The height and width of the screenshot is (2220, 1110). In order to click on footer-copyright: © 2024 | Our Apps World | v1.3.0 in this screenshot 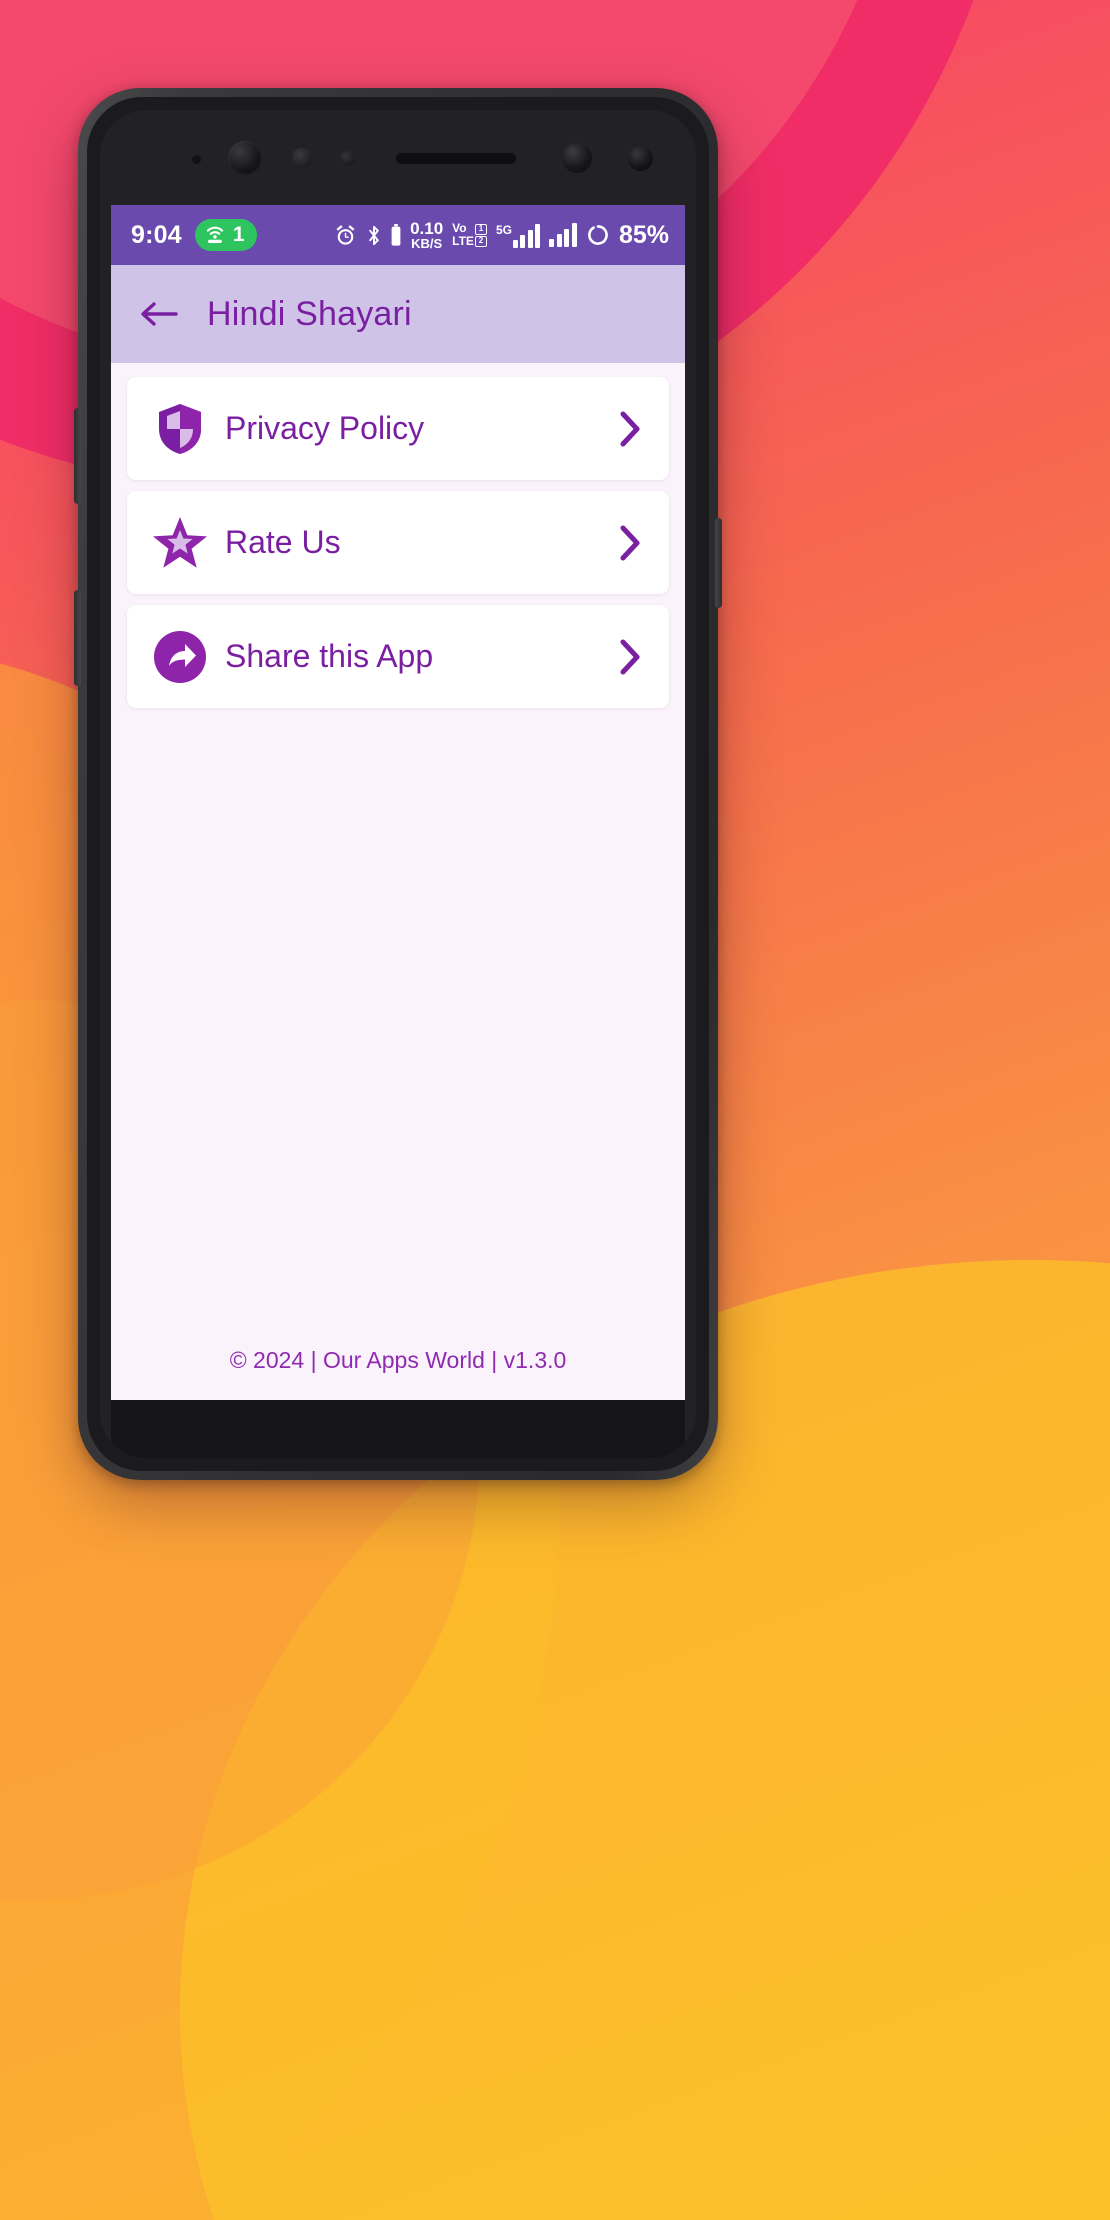, I will do `click(398, 1360)`.